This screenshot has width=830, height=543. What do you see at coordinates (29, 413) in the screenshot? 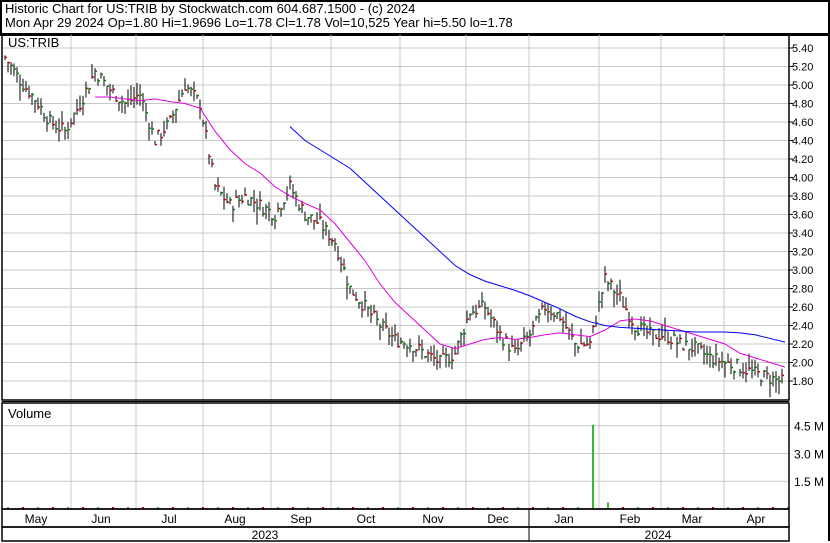
I see `volume-label: Volume` at bounding box center [29, 413].